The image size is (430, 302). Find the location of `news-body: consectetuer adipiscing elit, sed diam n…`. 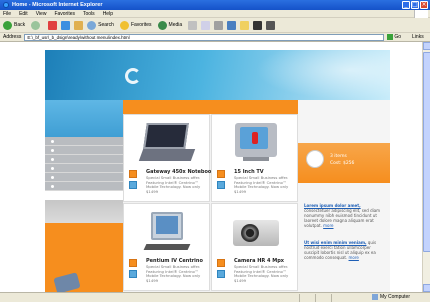

news-body: consectetuer adipiscing elit, sed diam n… is located at coordinates (342, 218).